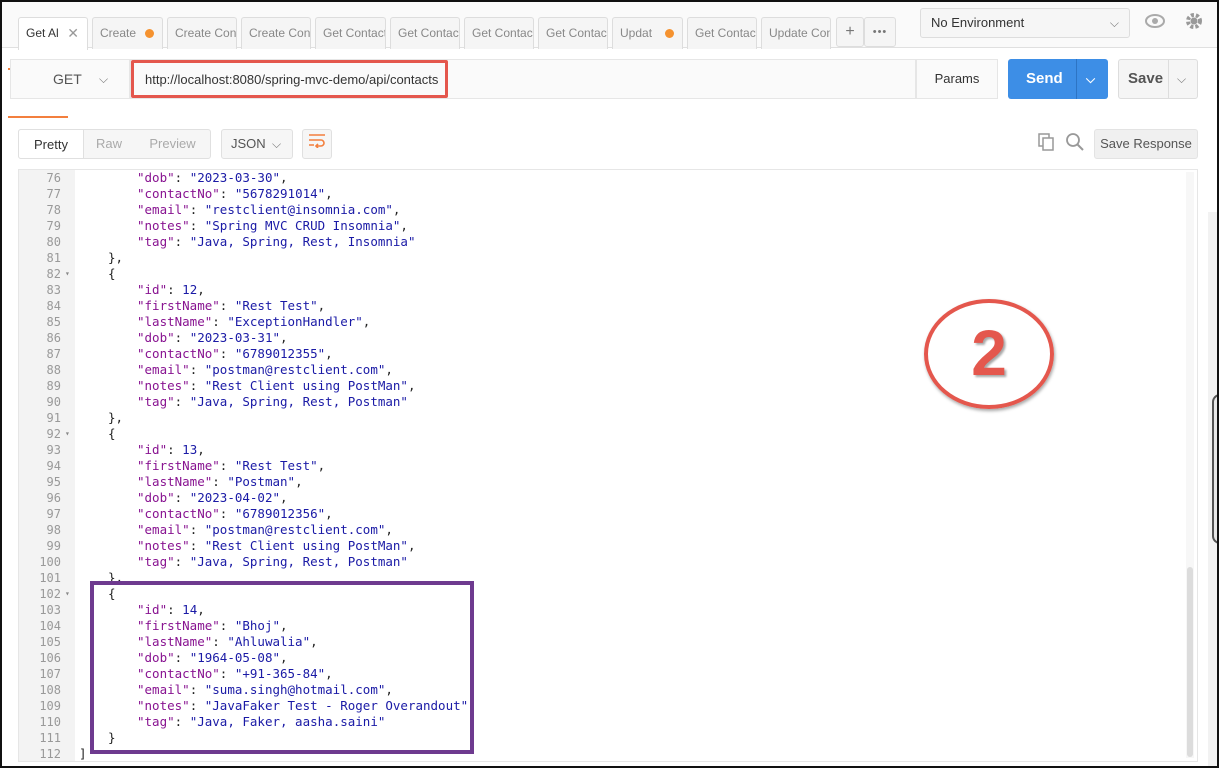  Describe the element at coordinates (1214, 469) in the screenshot. I see `panel-resize-handle` at that location.